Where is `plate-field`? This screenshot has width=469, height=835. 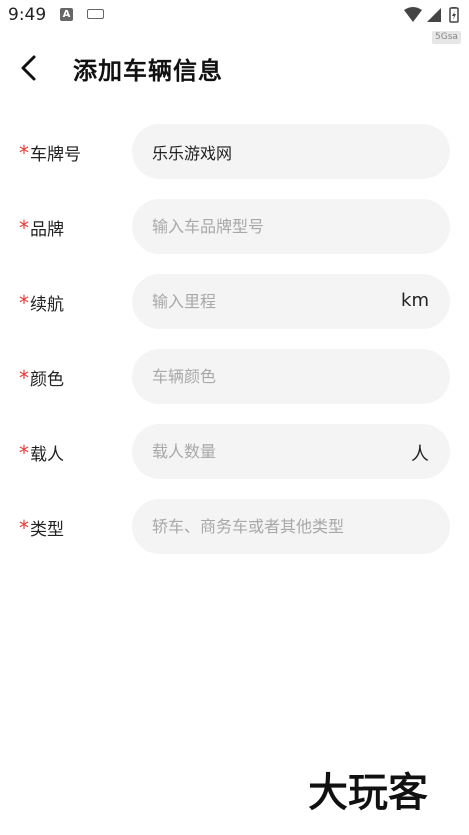
plate-field is located at coordinates (291, 151).